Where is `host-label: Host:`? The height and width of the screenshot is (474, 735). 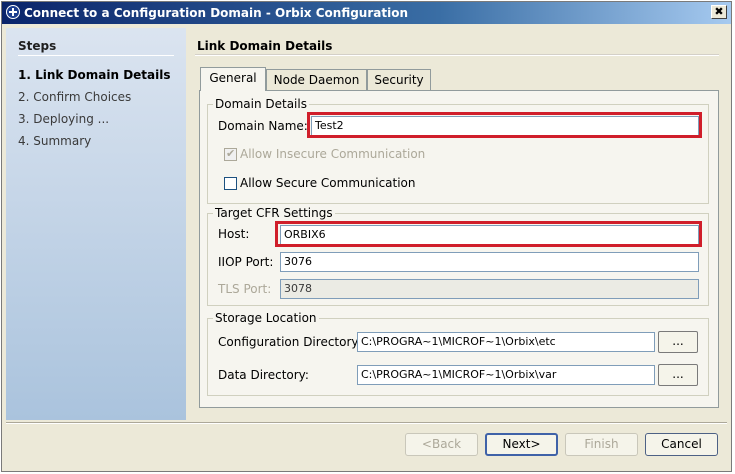 host-label: Host: is located at coordinates (234, 234).